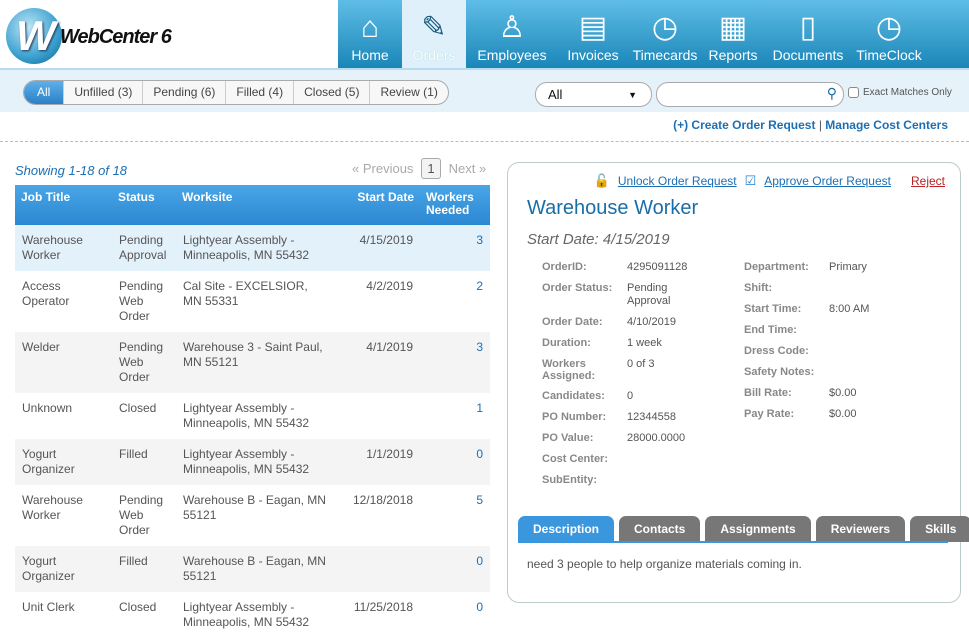 The image size is (969, 638). What do you see at coordinates (660, 529) in the screenshot?
I see `tab-contacts: Contacts` at bounding box center [660, 529].